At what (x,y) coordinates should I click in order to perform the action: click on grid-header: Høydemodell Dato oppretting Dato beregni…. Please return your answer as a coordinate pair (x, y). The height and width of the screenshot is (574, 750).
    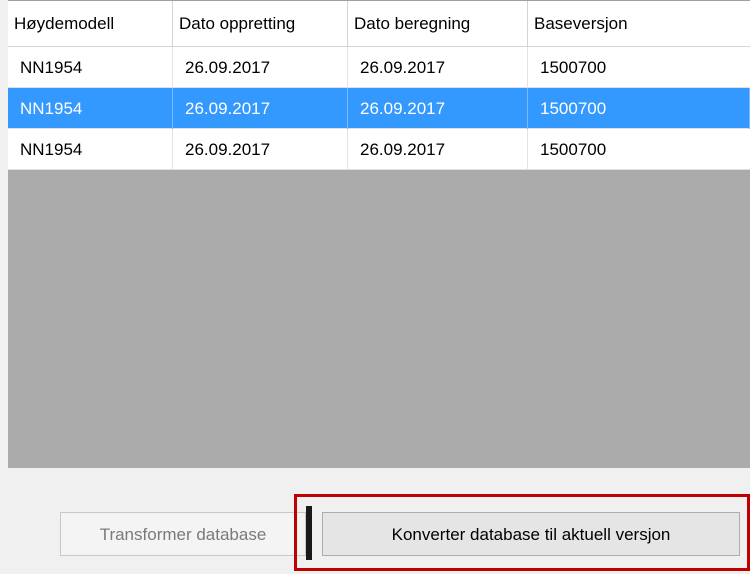
    Looking at the image, I should click on (379, 24).